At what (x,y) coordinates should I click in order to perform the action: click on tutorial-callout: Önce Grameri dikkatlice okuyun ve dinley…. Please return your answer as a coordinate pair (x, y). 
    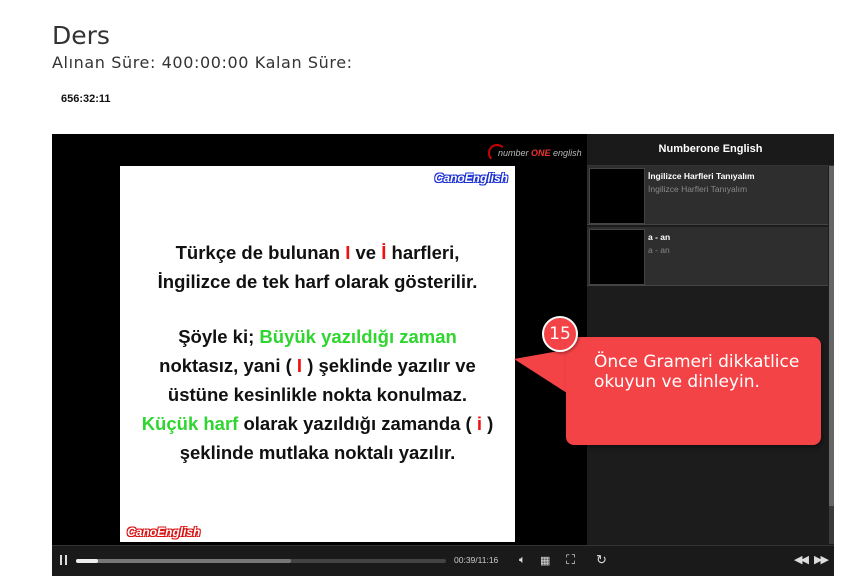
    Looking at the image, I should click on (693, 391).